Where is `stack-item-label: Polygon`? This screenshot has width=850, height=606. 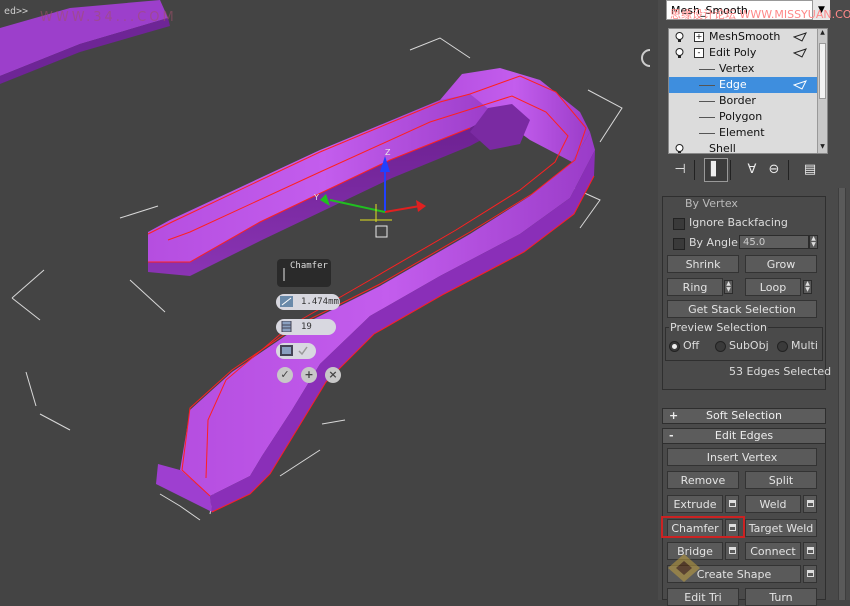 stack-item-label: Polygon is located at coordinates (741, 116).